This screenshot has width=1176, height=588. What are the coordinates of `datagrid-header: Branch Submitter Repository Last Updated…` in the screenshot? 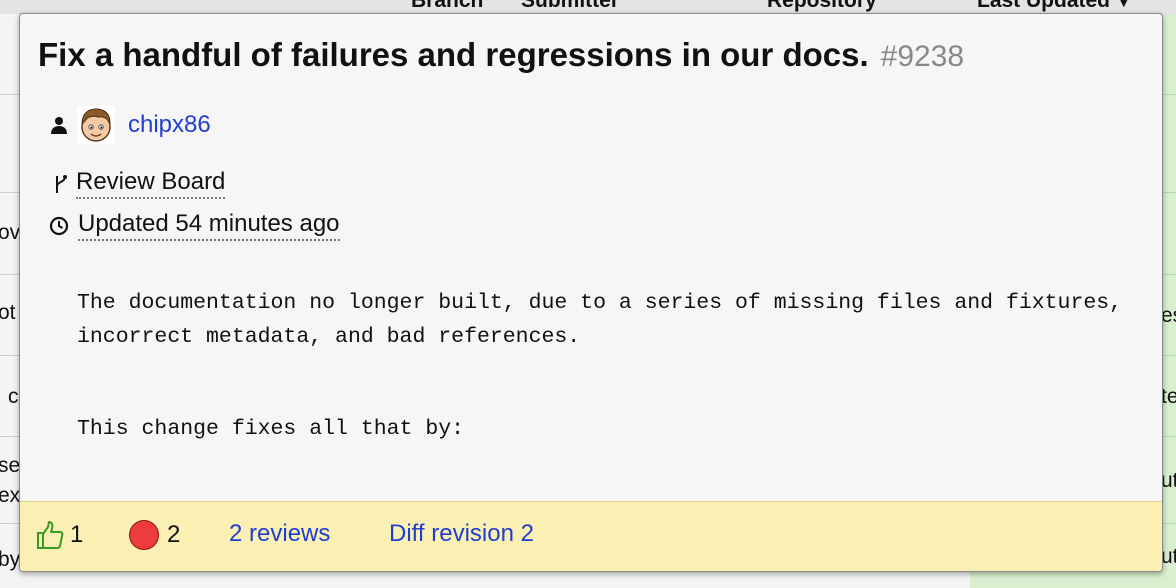 It's located at (588, 7).